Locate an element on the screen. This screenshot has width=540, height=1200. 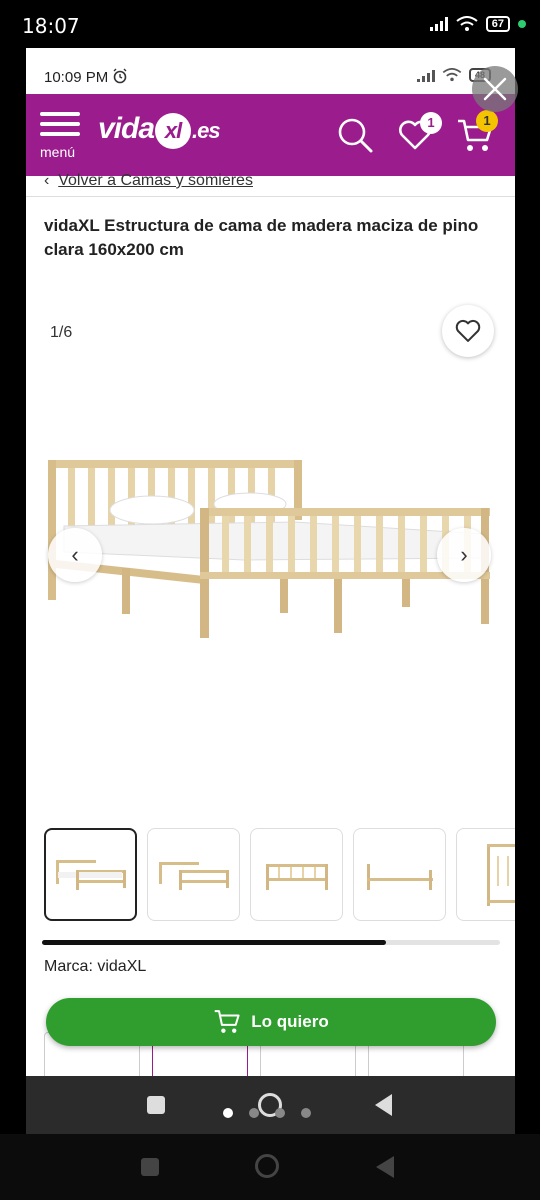
cart-count-badge: 1 is located at coordinates (487, 121).